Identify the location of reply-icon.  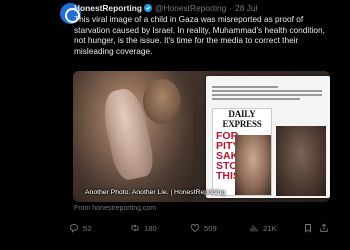
(74, 228).